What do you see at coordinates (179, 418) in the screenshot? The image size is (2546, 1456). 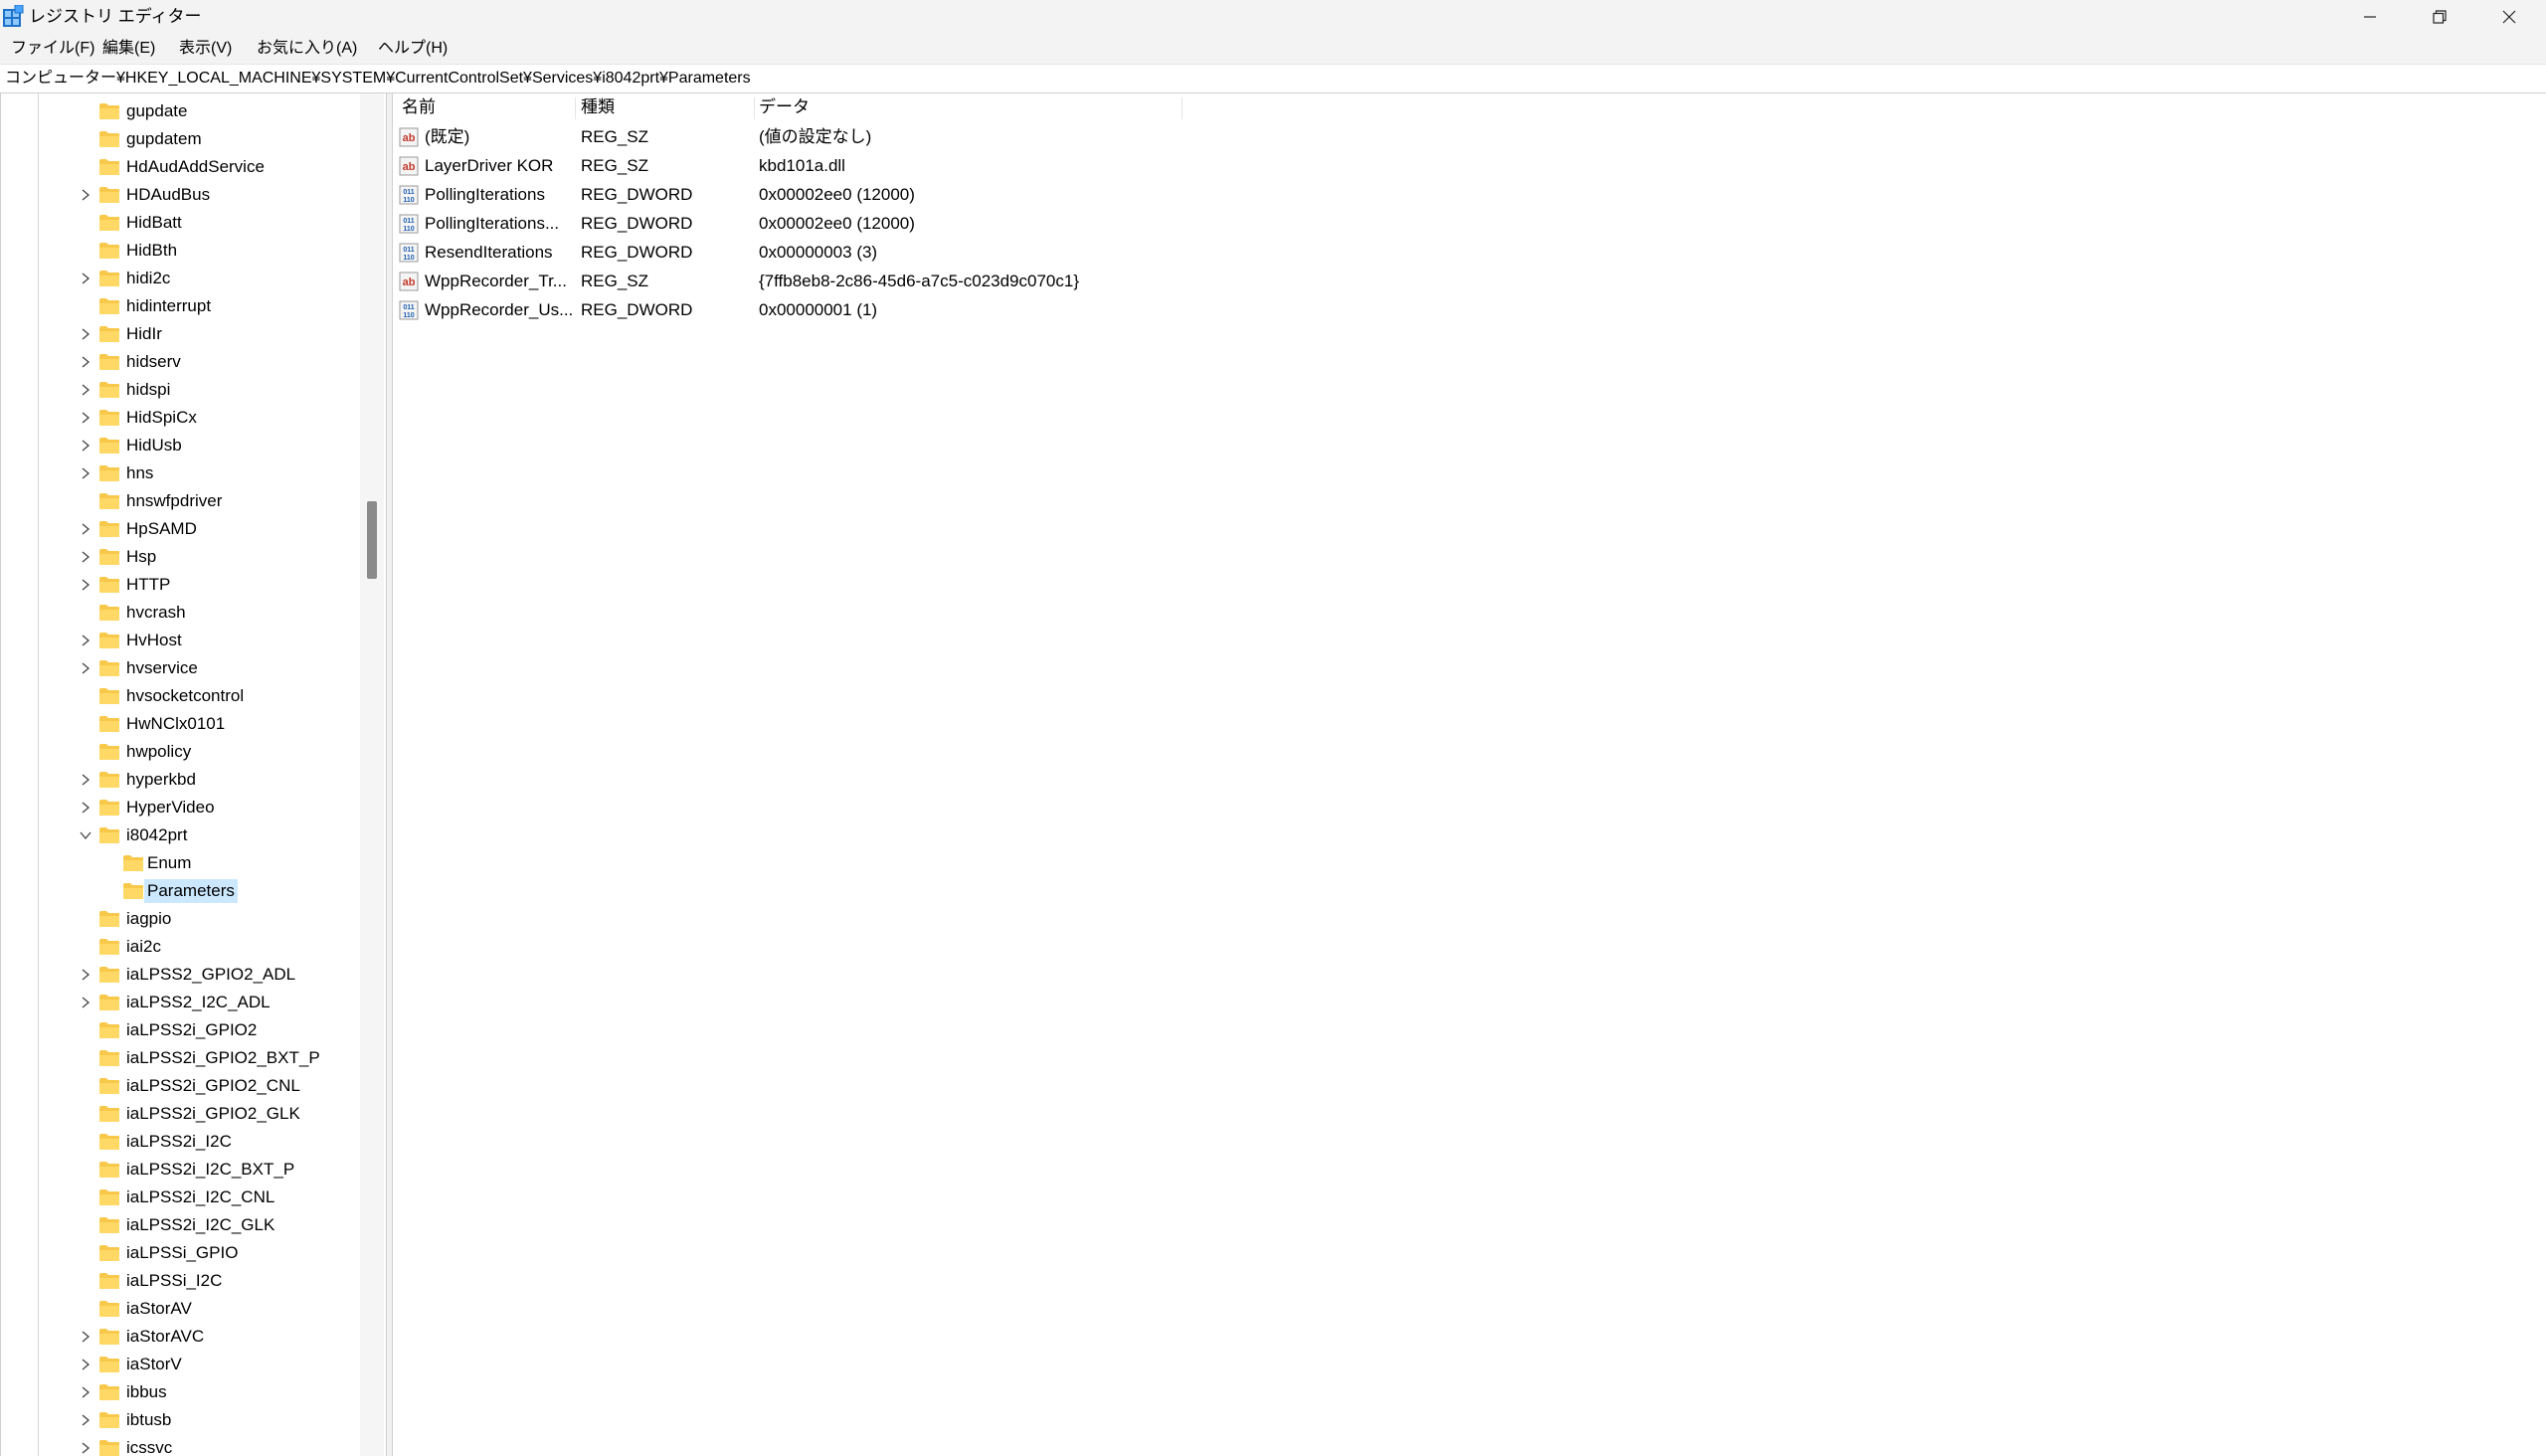 I see `tree-item: HidSpiCx` at bounding box center [179, 418].